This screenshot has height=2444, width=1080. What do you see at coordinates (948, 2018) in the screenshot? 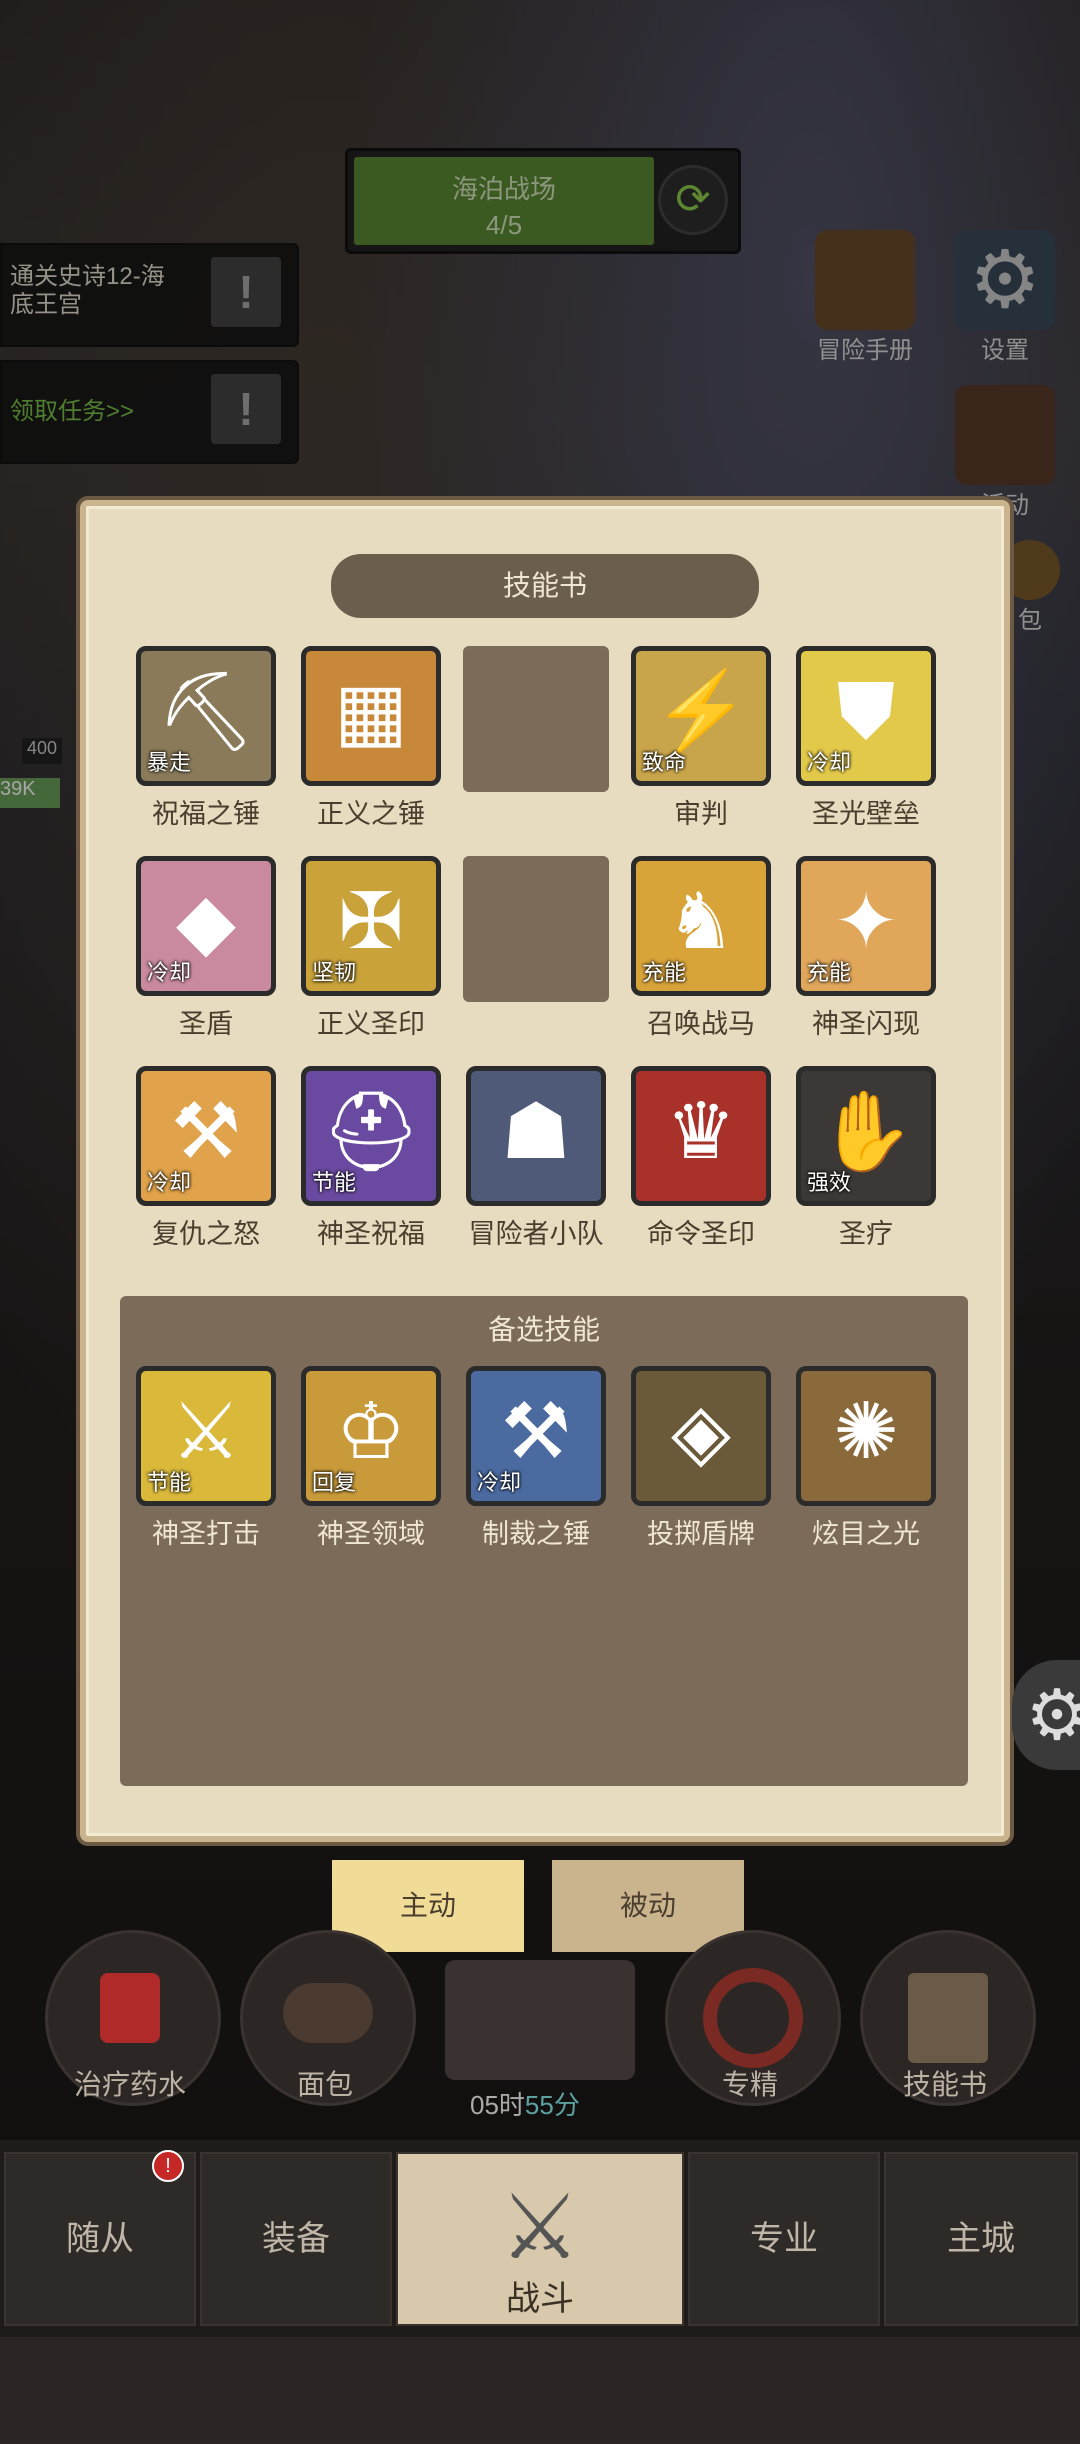
I see `book-icon` at bounding box center [948, 2018].